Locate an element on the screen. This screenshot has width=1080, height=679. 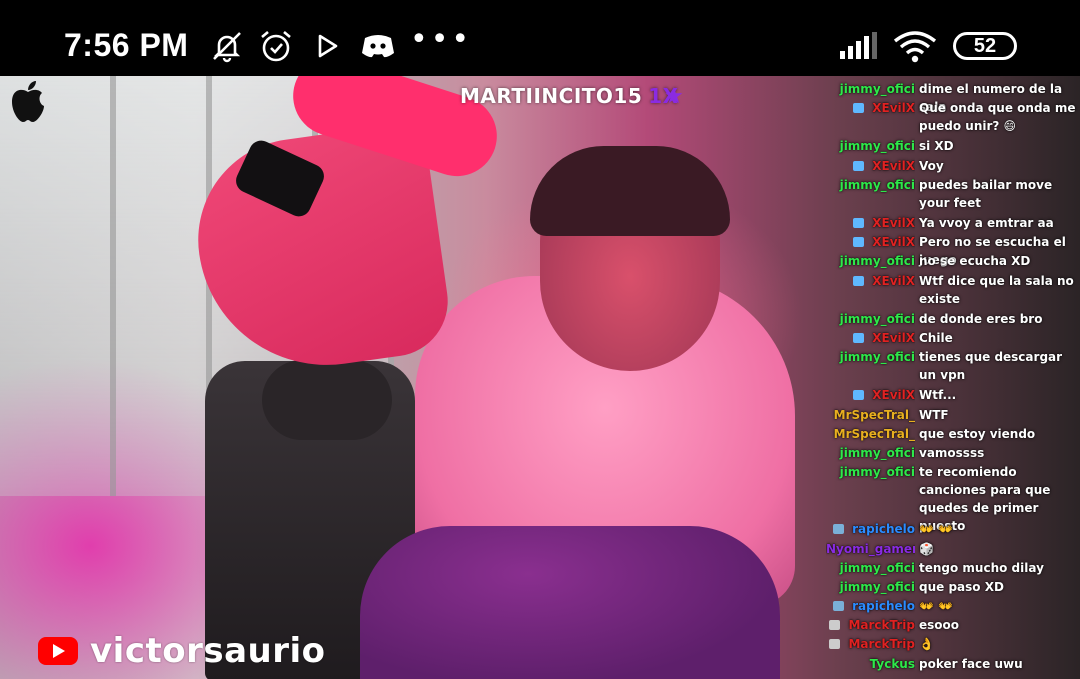
chat-text: 👌 is located at coordinates (926, 644).